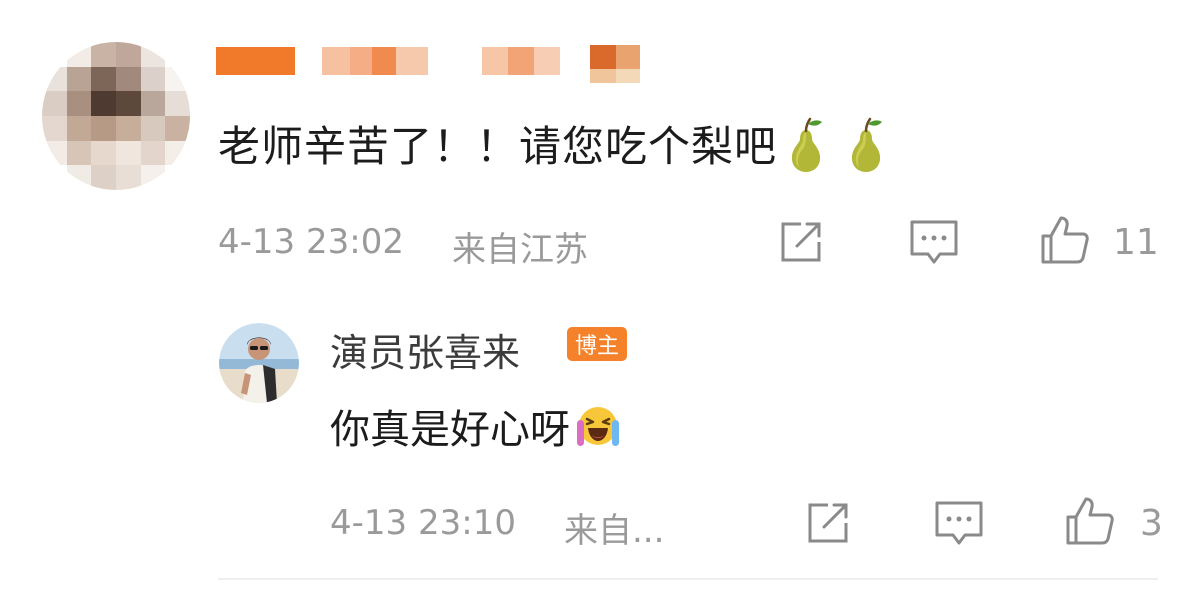 The width and height of the screenshot is (1195, 591). Describe the element at coordinates (255, 61) in the screenshot. I see `username-redacted` at that location.